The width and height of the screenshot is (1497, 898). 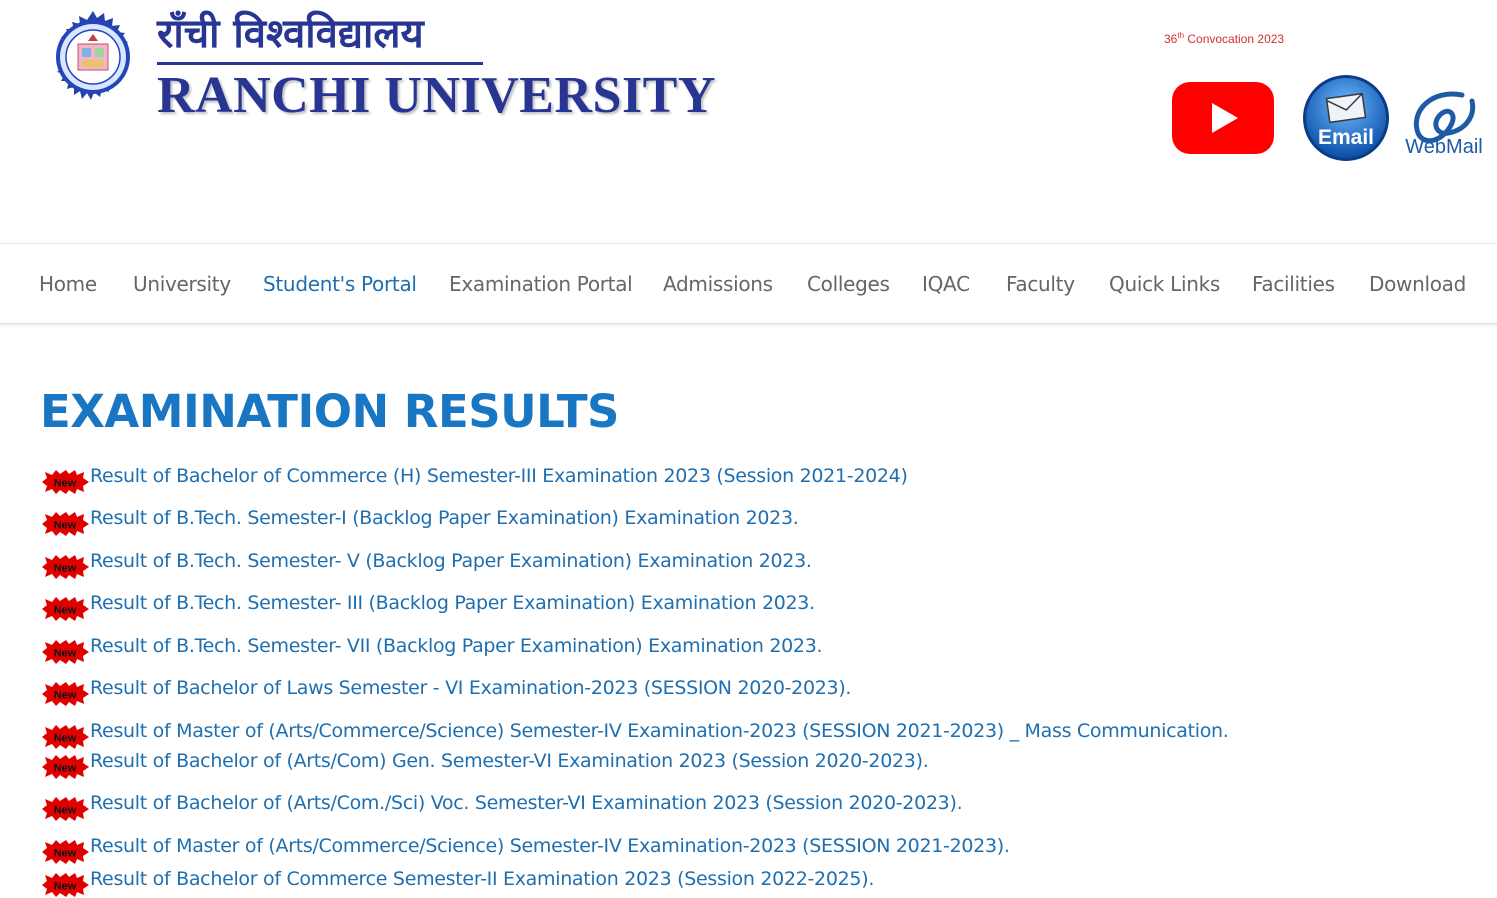 What do you see at coordinates (1346, 118) in the screenshot?
I see `email-icon: Email` at bounding box center [1346, 118].